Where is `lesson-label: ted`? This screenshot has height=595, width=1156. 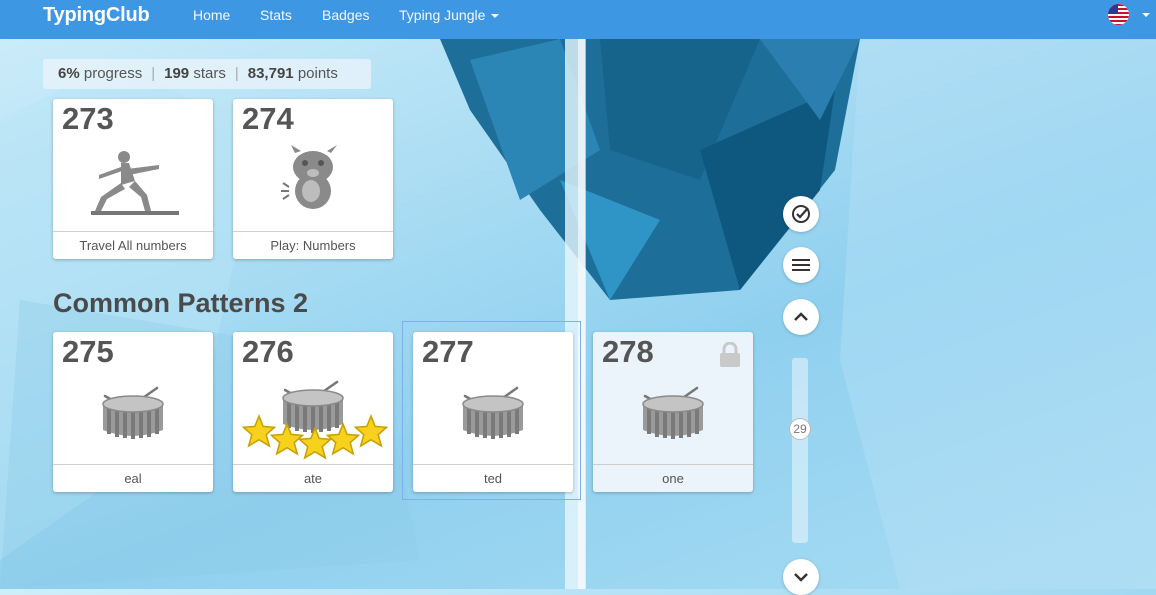
lesson-label: ted is located at coordinates (493, 478).